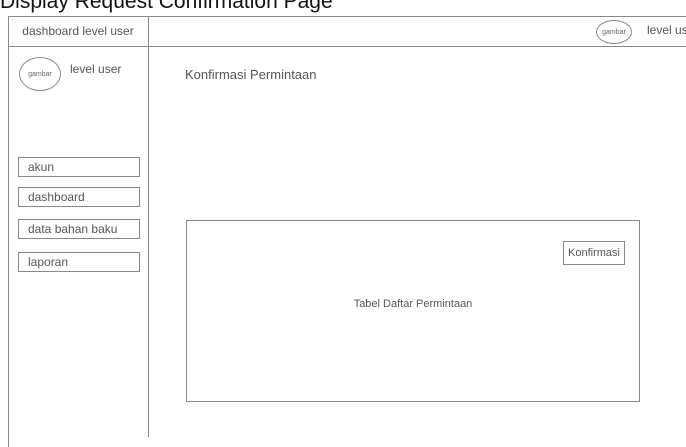  Describe the element at coordinates (347, 46) in the screenshot. I see `topbar-divider` at that location.